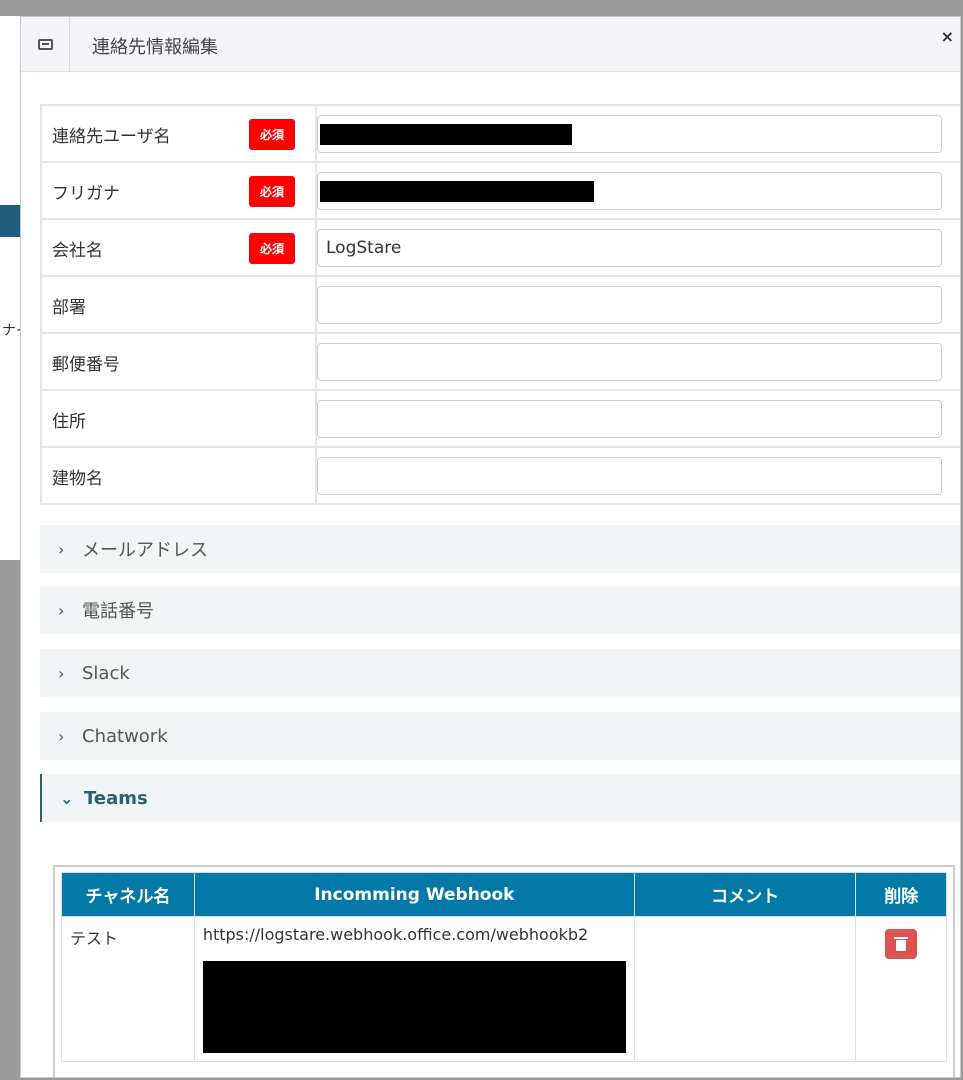 The image size is (963, 1080). I want to click on dialog-icon-box, so click(45, 44).